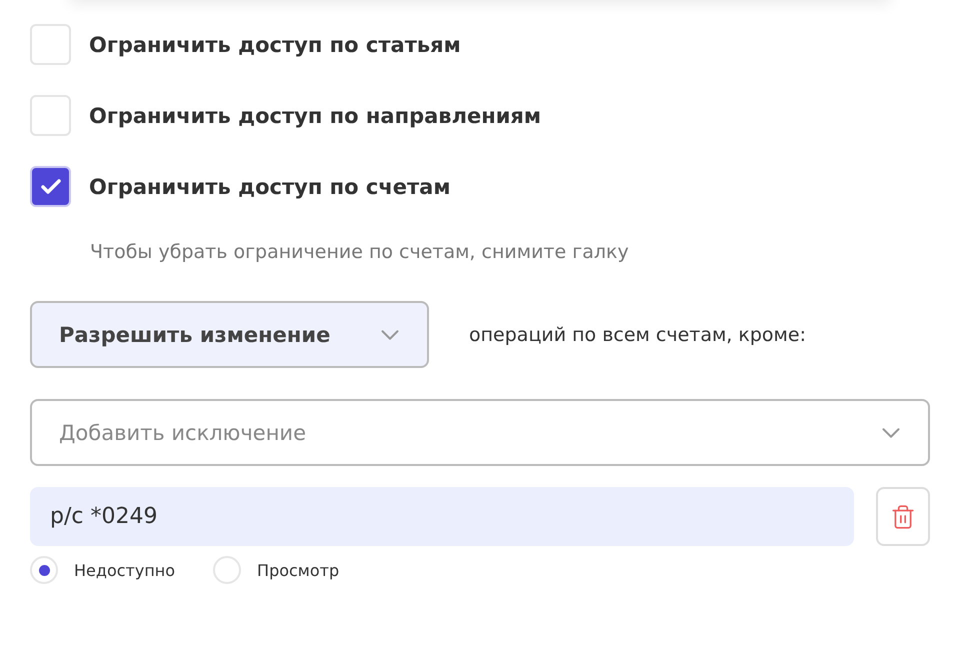 This screenshot has width=960, height=654. Describe the element at coordinates (298, 570) in the screenshot. I see `radio-label: Просмотр` at that location.